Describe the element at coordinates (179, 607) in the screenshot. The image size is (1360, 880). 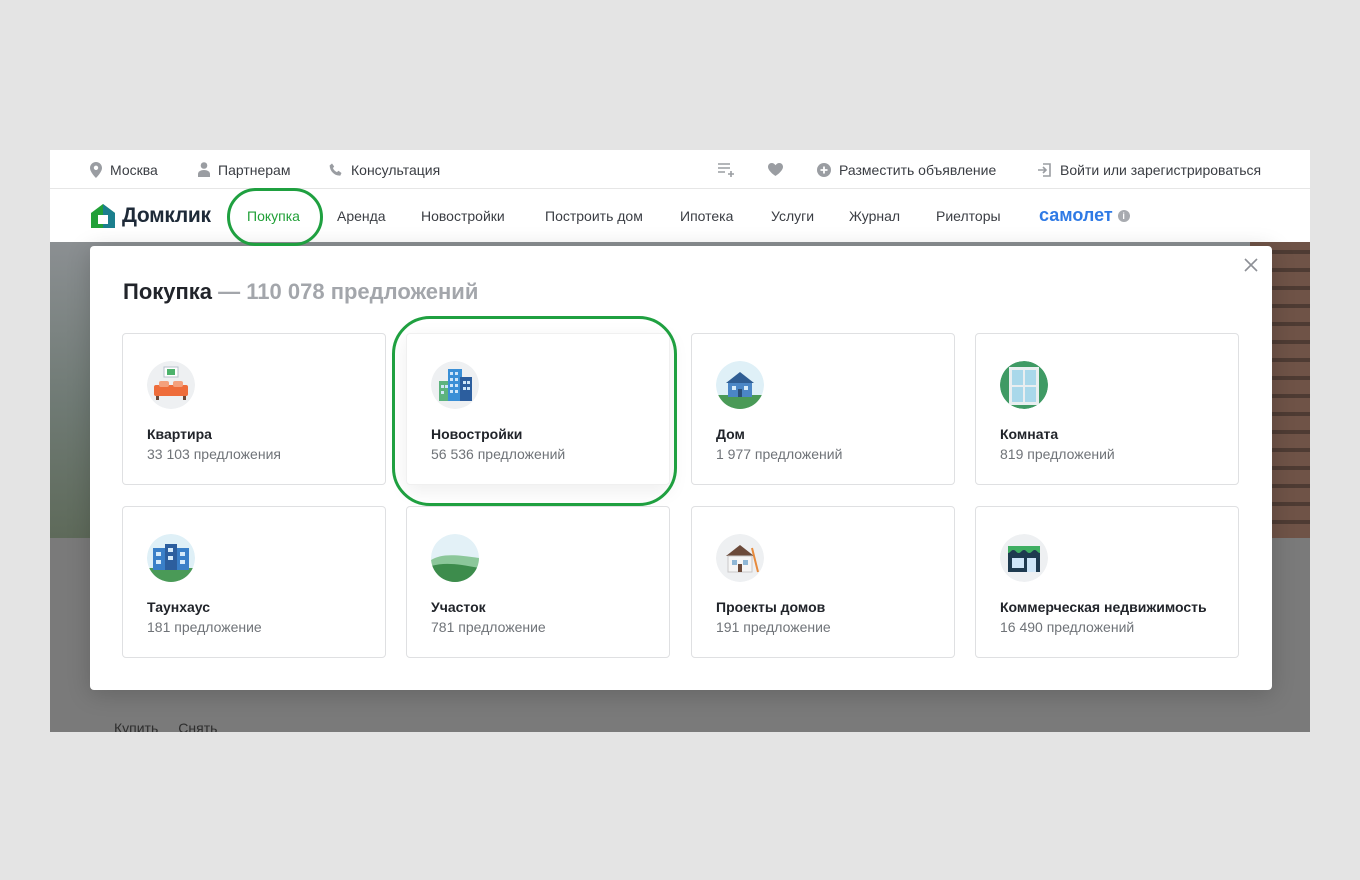
I see `card-title: Таунхаус` at that location.